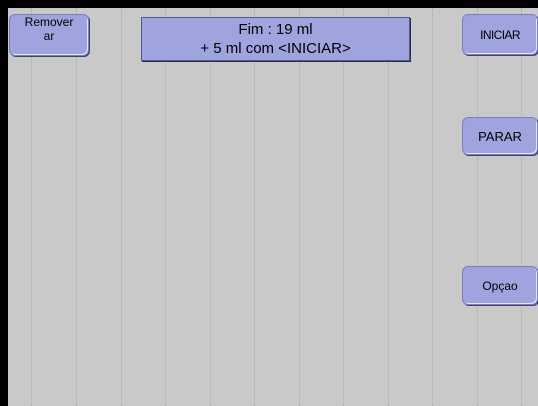  What do you see at coordinates (275, 29) in the screenshot?
I see `status-end-volume: Fim : 19 ml` at bounding box center [275, 29].